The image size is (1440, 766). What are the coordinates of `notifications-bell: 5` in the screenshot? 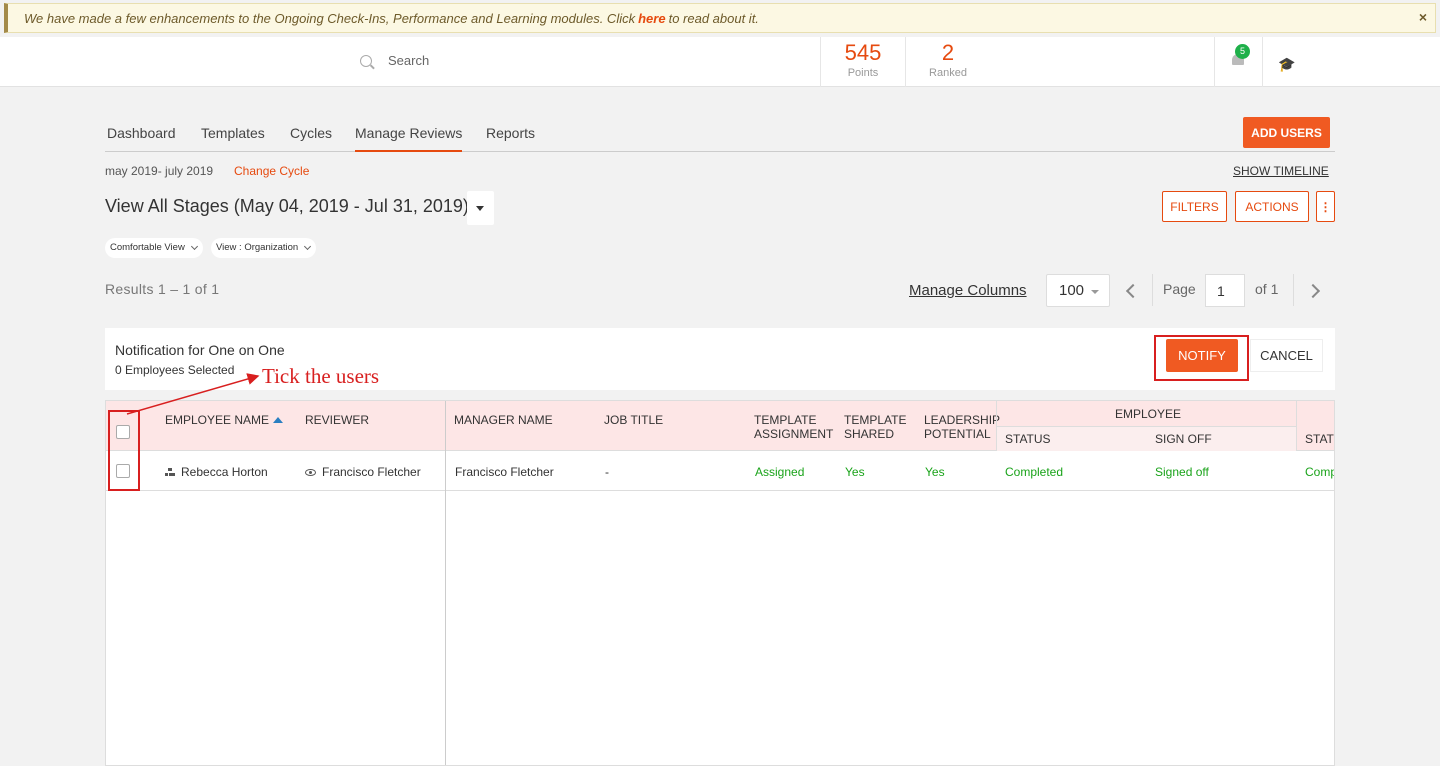 It's located at (1240, 56).